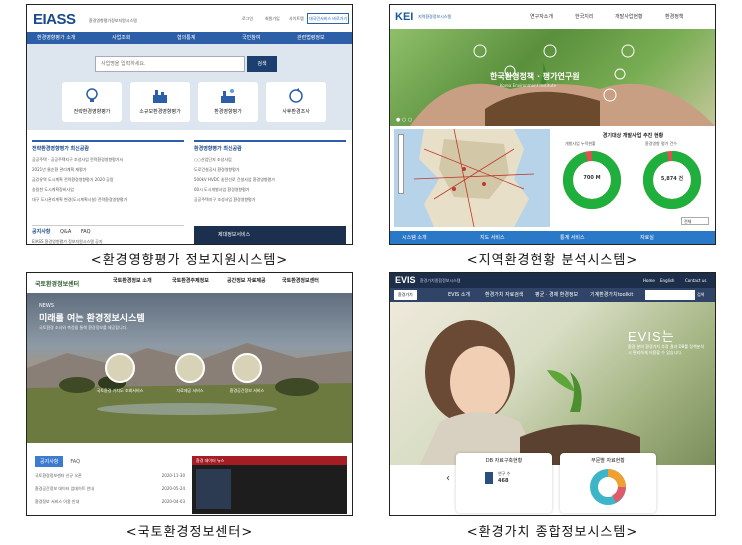 This screenshot has height=545, width=742. Describe the element at coordinates (661, 143) in the screenshot. I see `kei-chart-label: 환경영향 평가 건수` at that location.